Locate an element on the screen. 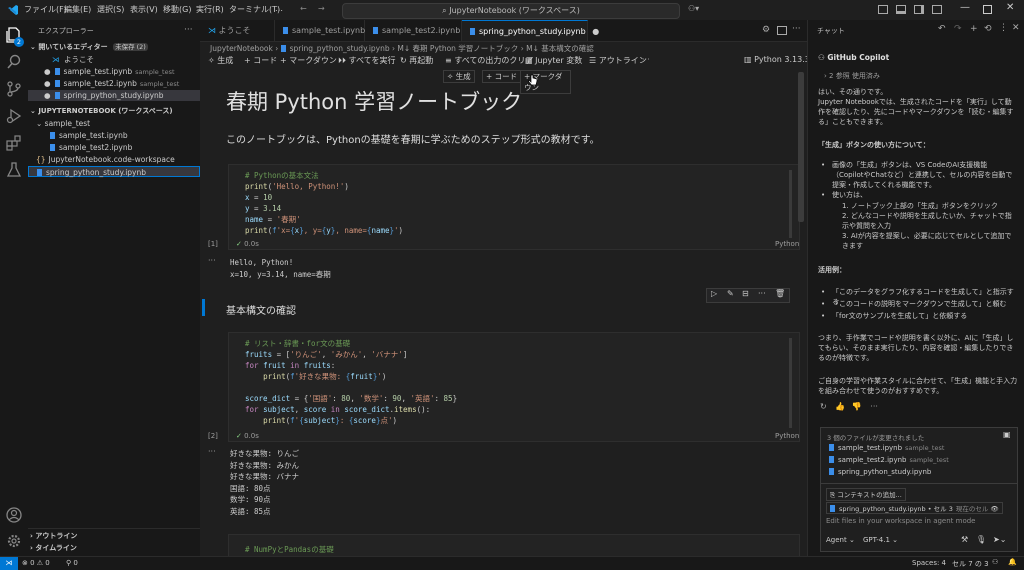 The image size is (1024, 570). new-chat-plus-icon: + is located at coordinates (974, 29).